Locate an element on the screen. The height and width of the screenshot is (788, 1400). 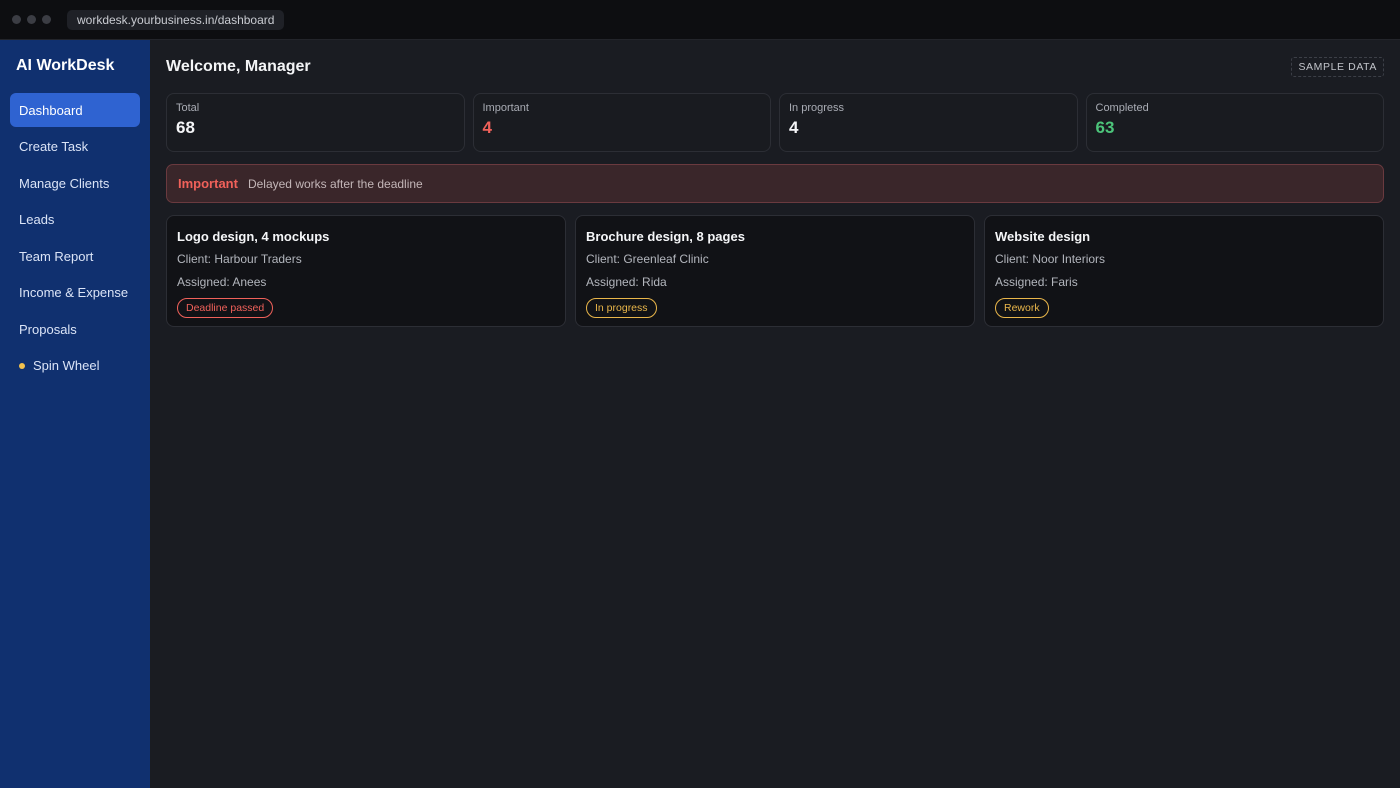
stat-card-completed: Completed 63 is located at coordinates (1234, 122).